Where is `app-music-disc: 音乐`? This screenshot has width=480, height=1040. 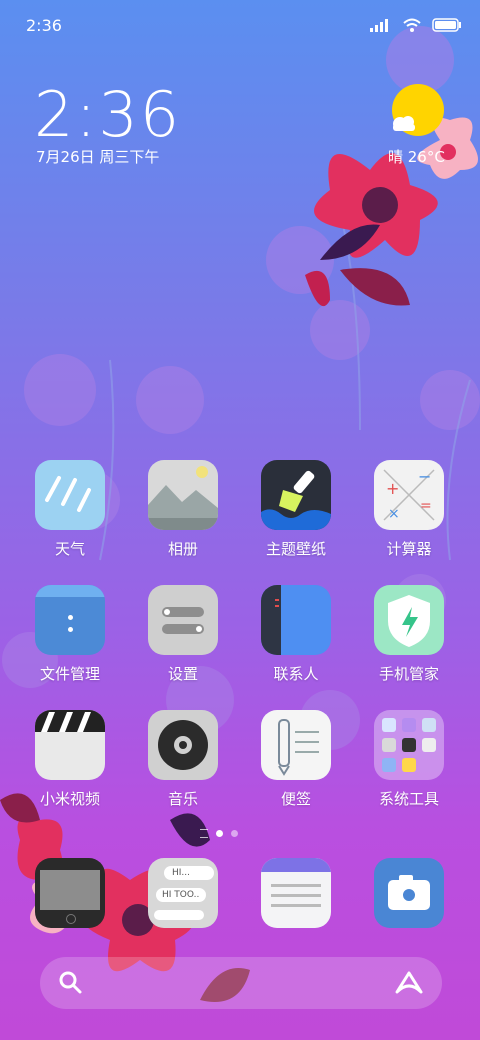
app-music-disc: 音乐 is located at coordinates (183, 759).